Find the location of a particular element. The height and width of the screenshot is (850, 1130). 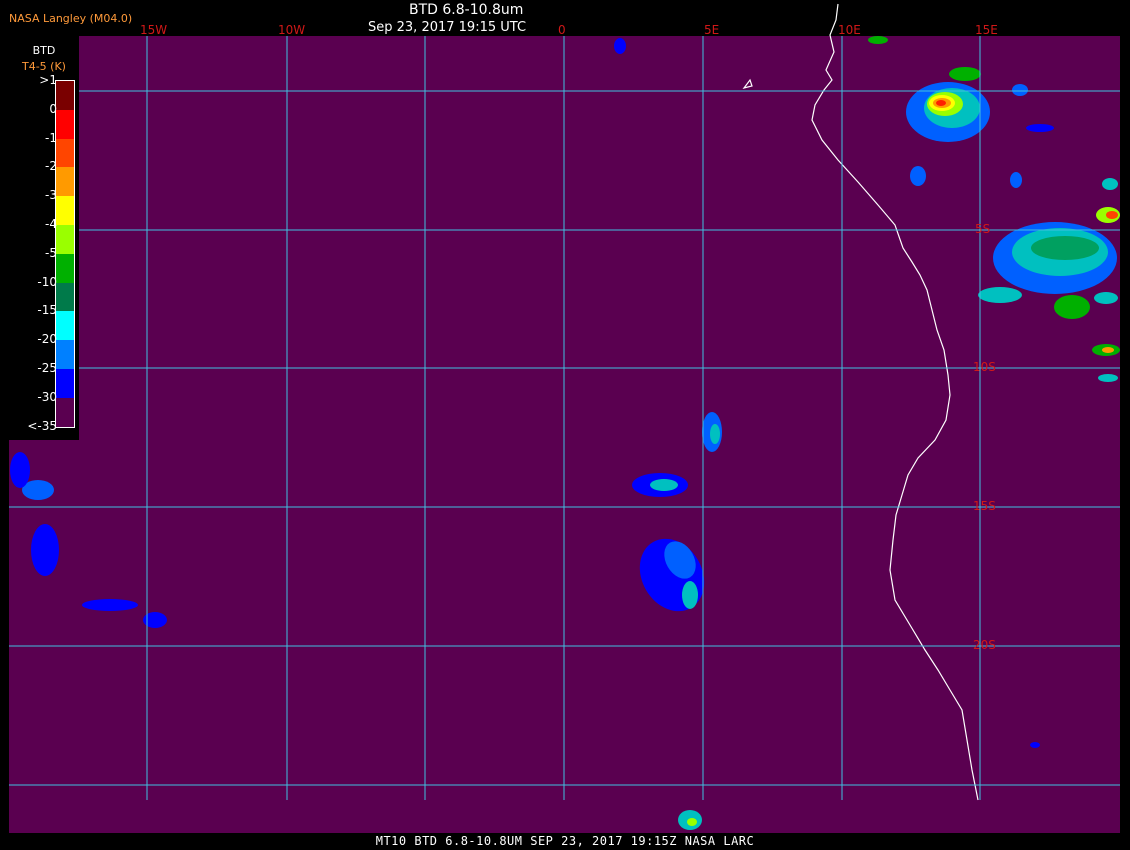

product-title: BTD 6.8-10.8um is located at coordinates (466, 10).